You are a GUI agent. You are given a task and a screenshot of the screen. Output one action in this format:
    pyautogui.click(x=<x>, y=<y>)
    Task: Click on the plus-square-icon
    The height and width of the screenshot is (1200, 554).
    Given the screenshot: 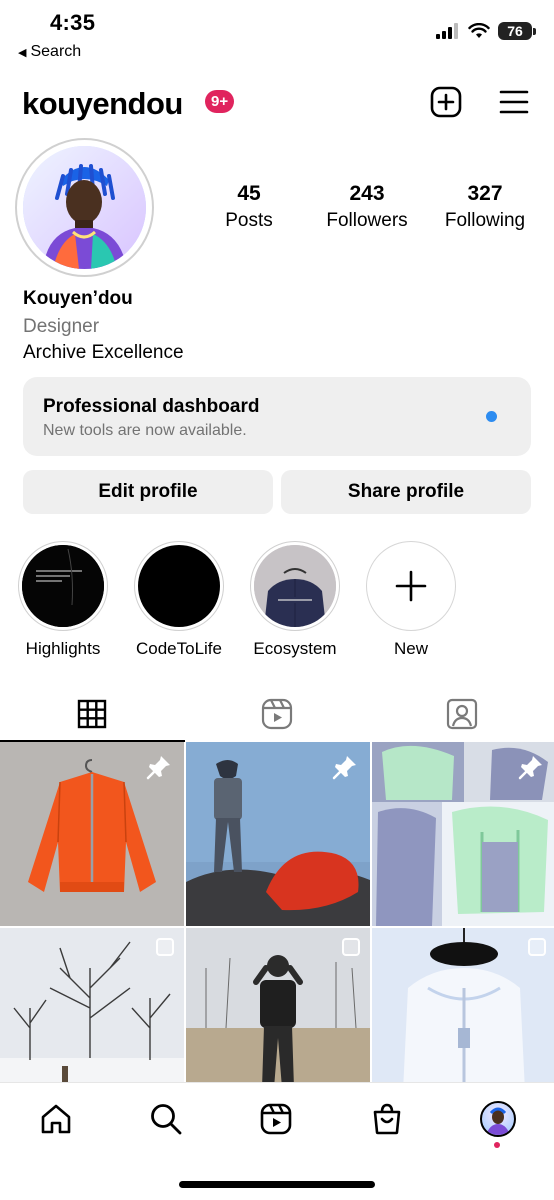 What is the action you would take?
    pyautogui.click(x=446, y=102)
    